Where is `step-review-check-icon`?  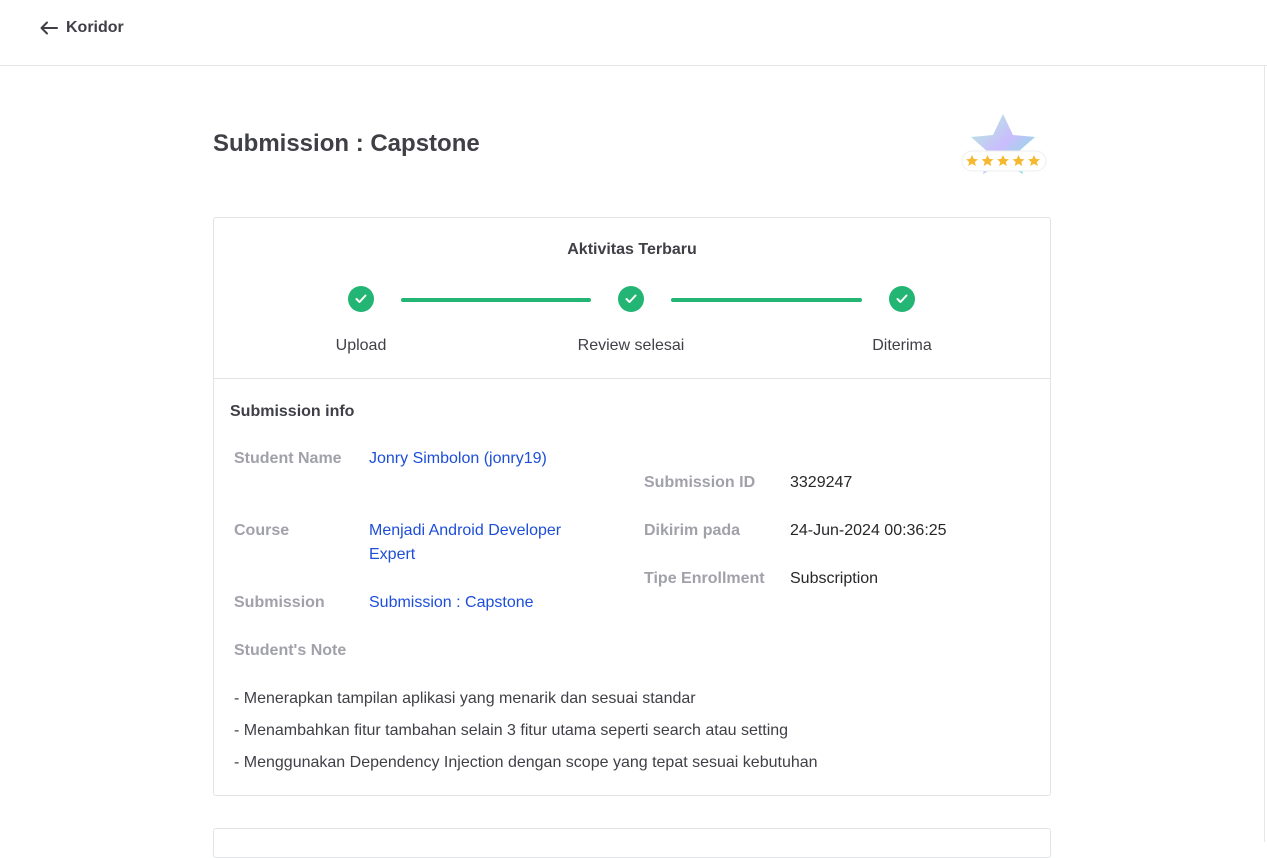
step-review-check-icon is located at coordinates (631, 299).